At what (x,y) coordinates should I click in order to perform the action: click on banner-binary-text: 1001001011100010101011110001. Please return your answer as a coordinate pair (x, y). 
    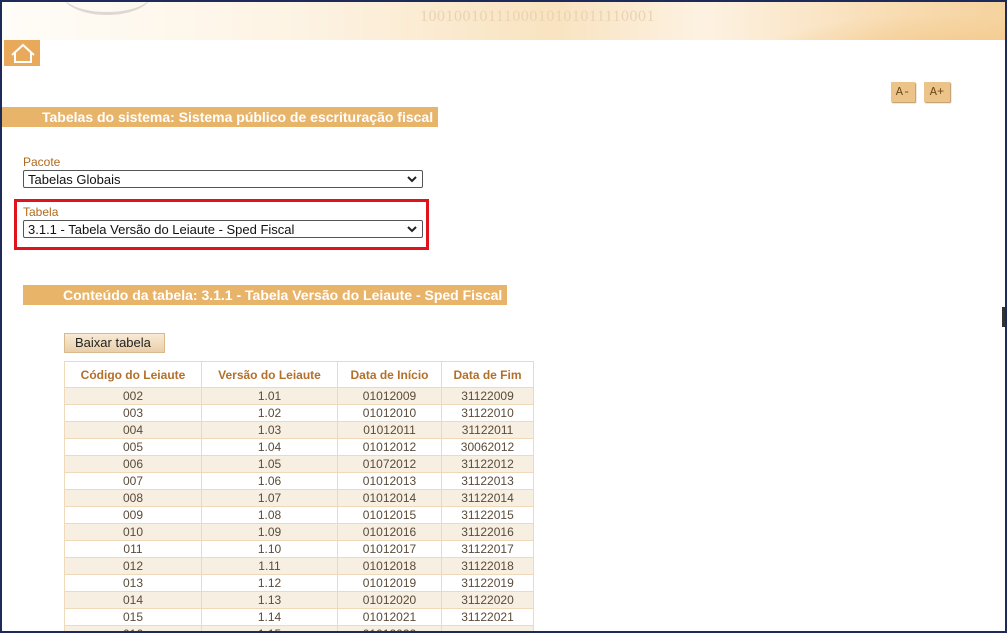
    Looking at the image, I should click on (538, 16).